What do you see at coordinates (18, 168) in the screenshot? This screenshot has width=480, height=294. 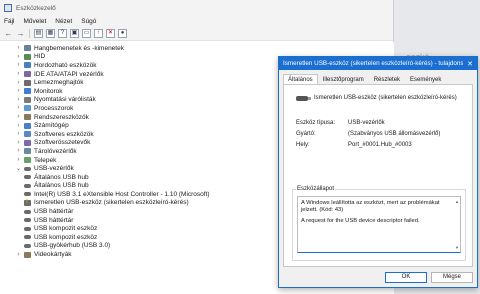 I see `chevron-down-icon: ⌄` at bounding box center [18, 168].